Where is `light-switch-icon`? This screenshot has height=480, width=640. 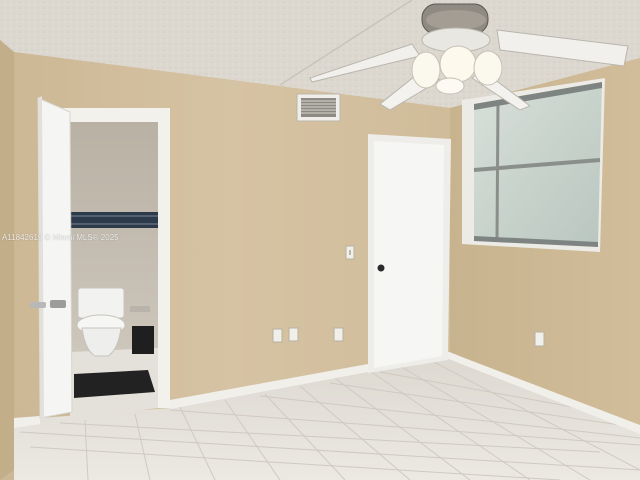
light-switch-icon is located at coordinates (350, 252).